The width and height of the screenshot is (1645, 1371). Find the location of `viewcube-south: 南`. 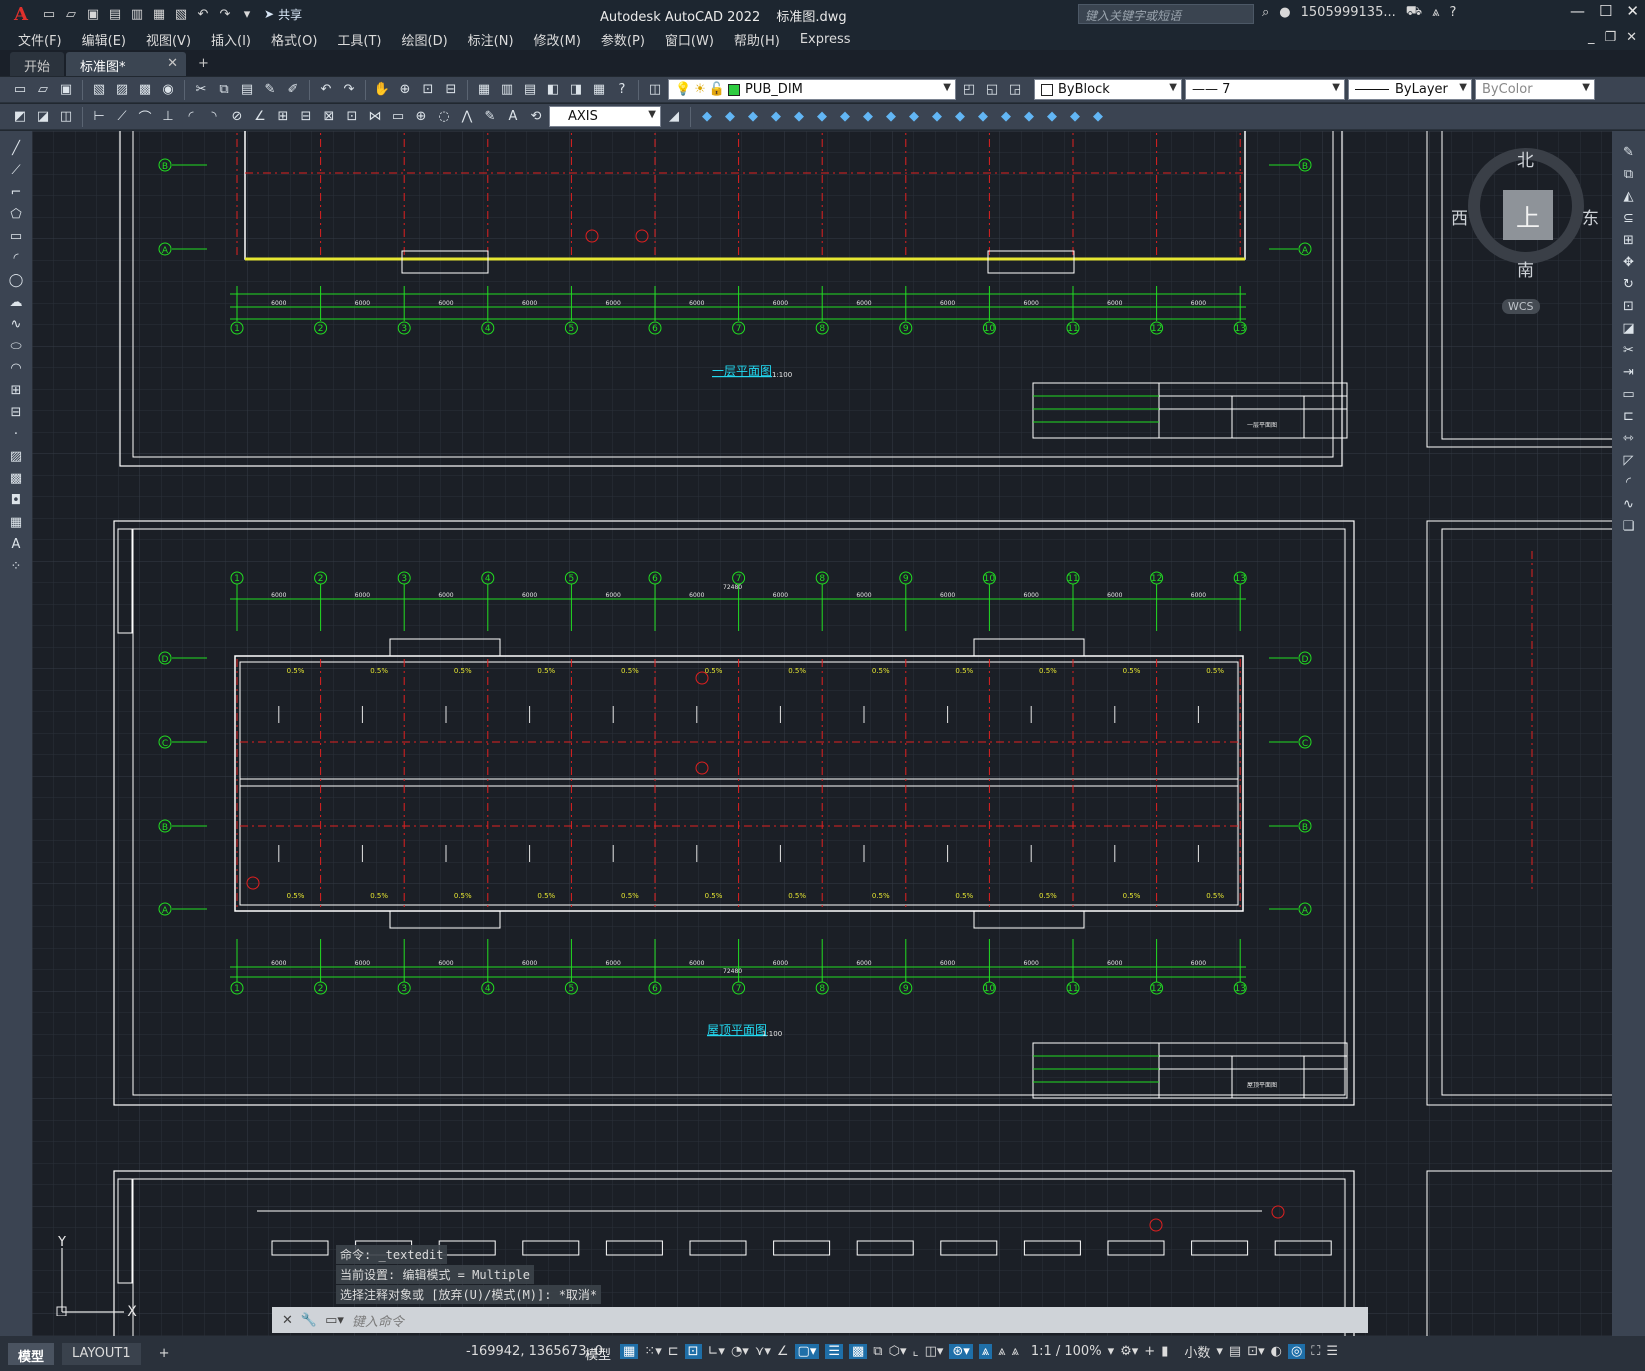

viewcube-south: 南 is located at coordinates (1525, 268).